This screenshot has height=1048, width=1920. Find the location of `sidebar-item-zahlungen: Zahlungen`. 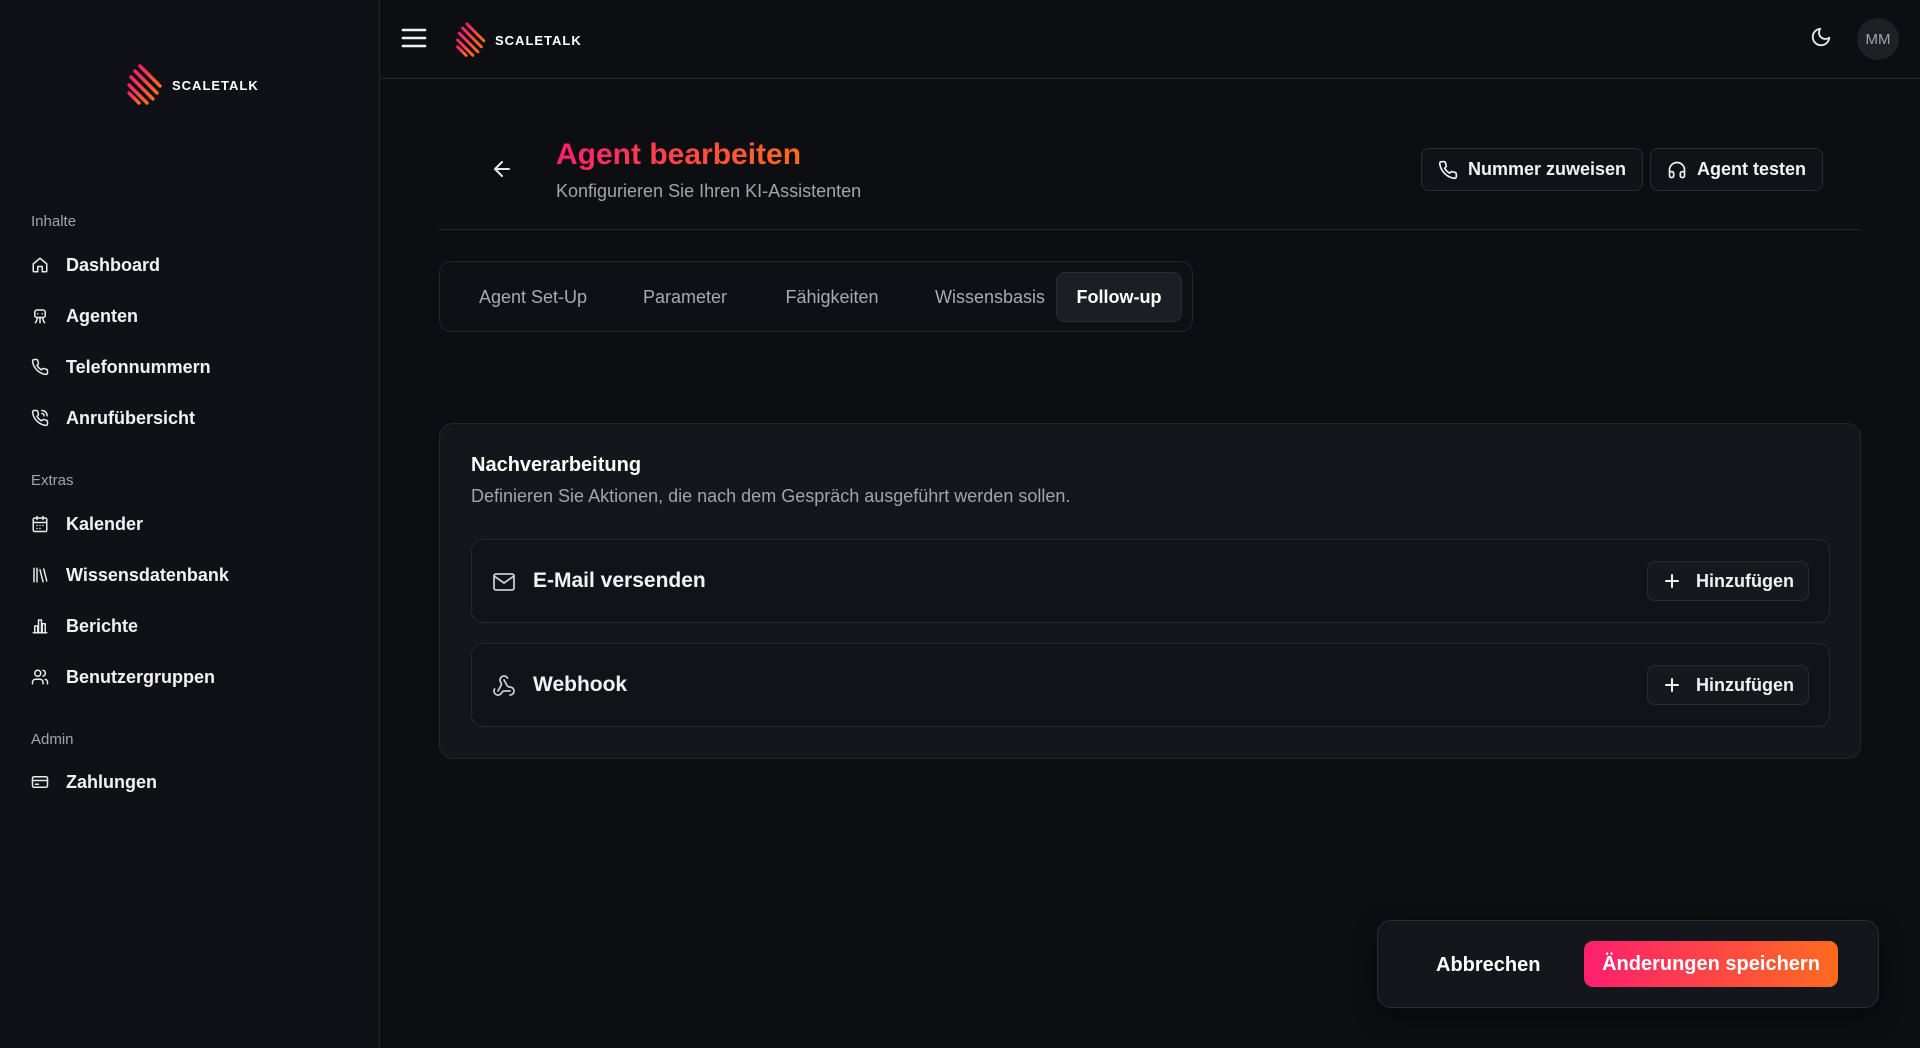

sidebar-item-zahlungen: Zahlungen is located at coordinates (94, 782).